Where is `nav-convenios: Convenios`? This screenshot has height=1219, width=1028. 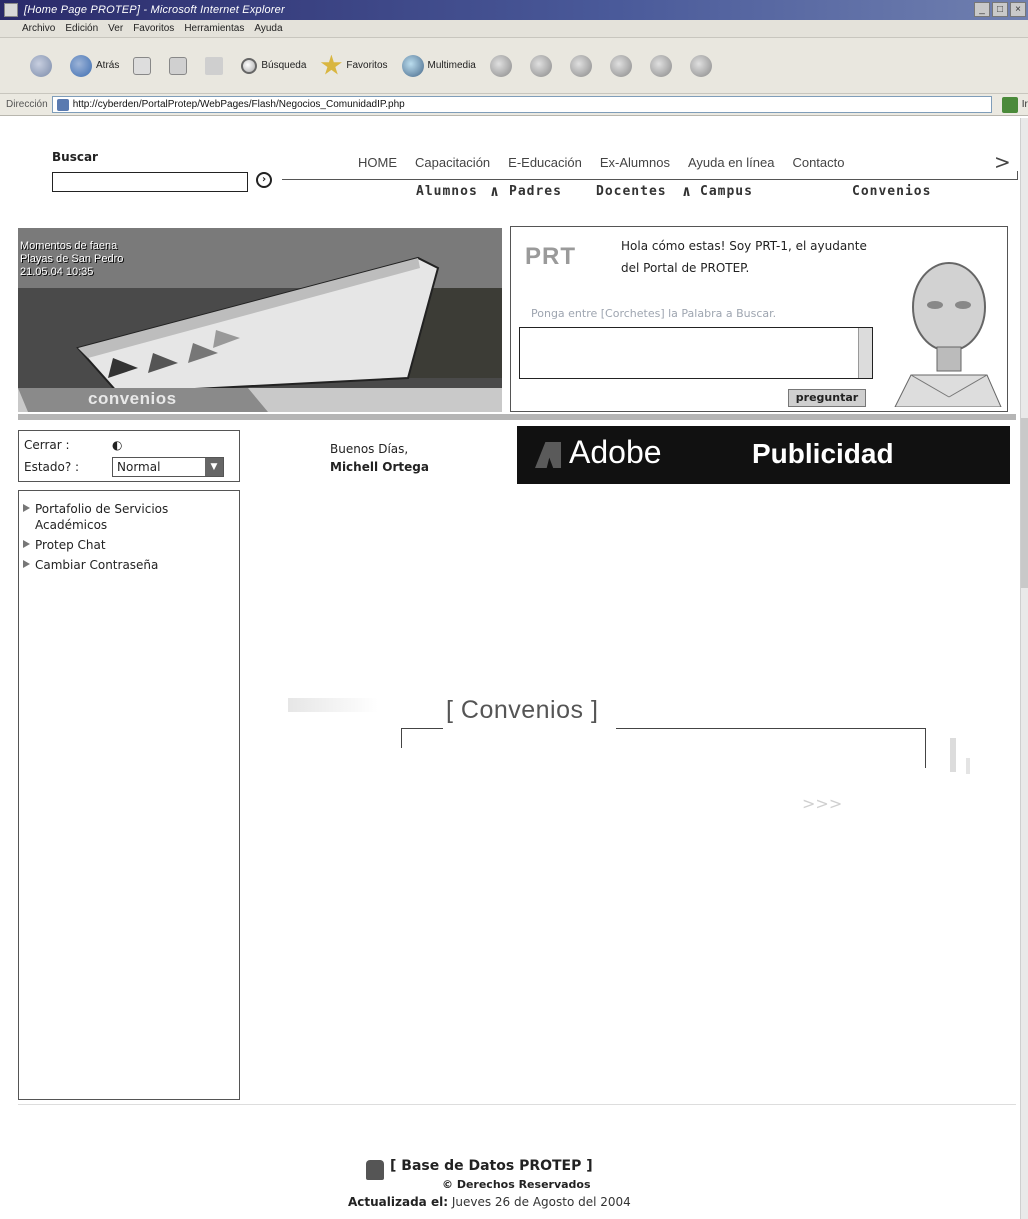
nav-convenios: Convenios is located at coordinates (891, 191).